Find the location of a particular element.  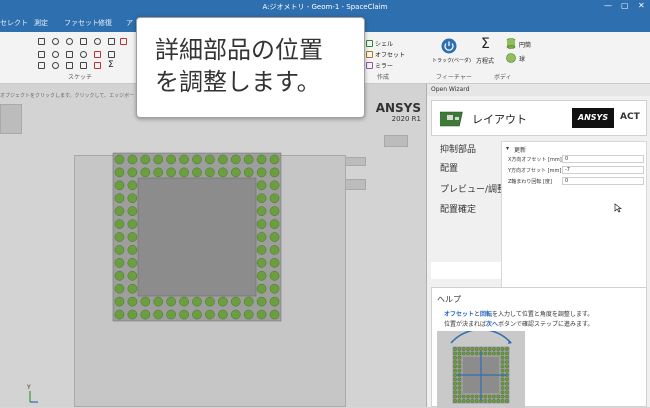

step-suppress-parts: 抑制部品 is located at coordinates (458, 148).